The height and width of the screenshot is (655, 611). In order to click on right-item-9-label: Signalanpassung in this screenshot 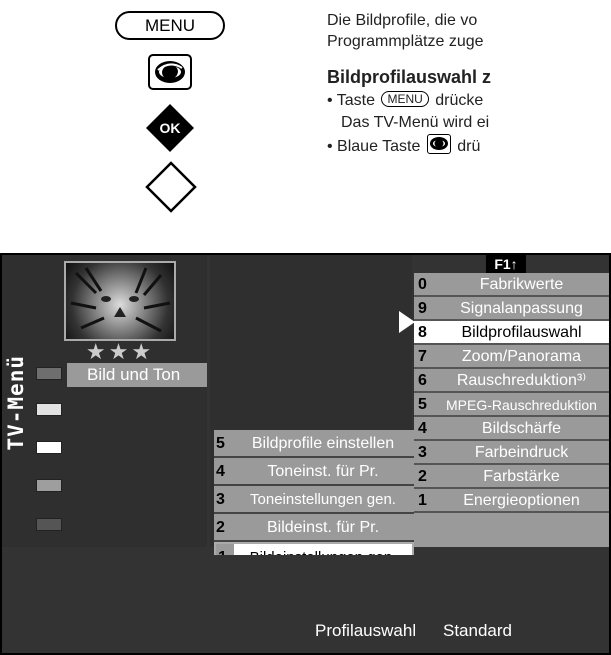, I will do `click(521, 308)`.